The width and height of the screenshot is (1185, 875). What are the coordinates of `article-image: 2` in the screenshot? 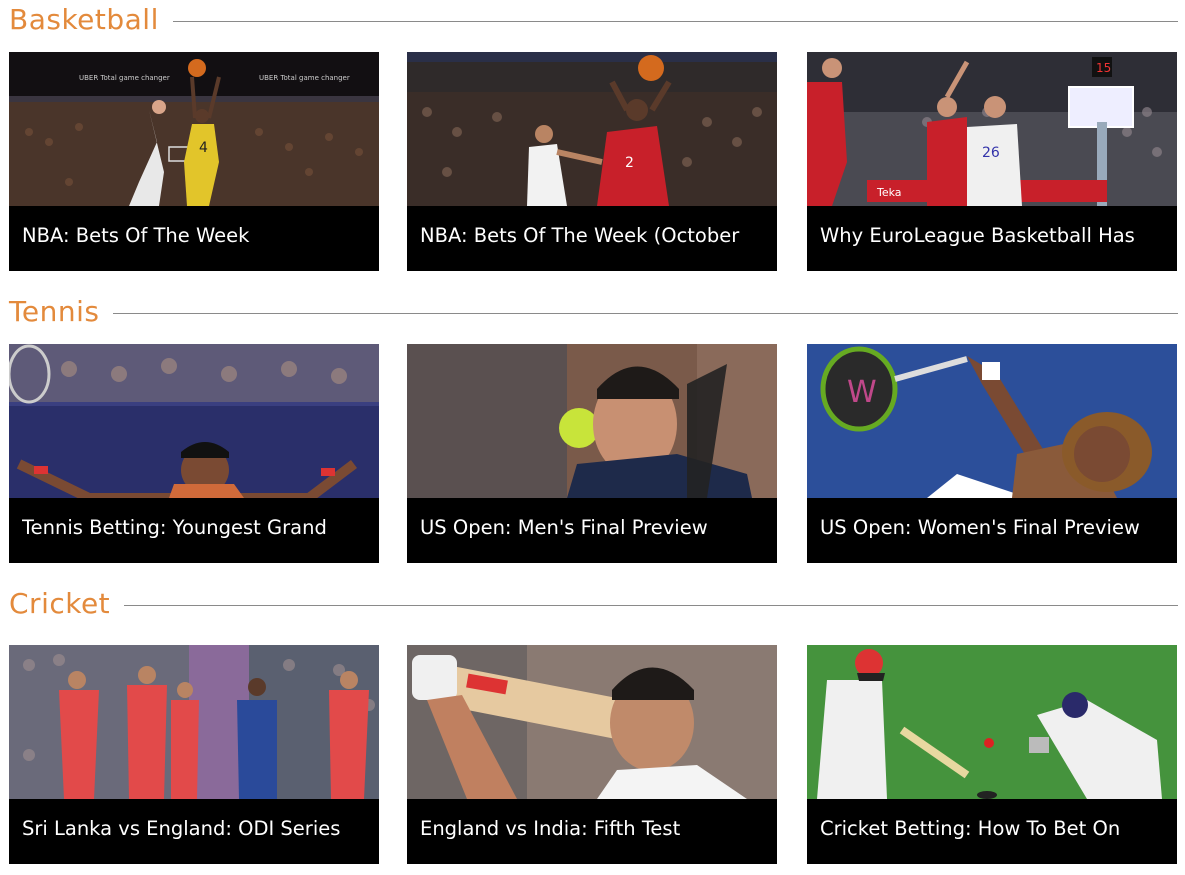 It's located at (592, 129).